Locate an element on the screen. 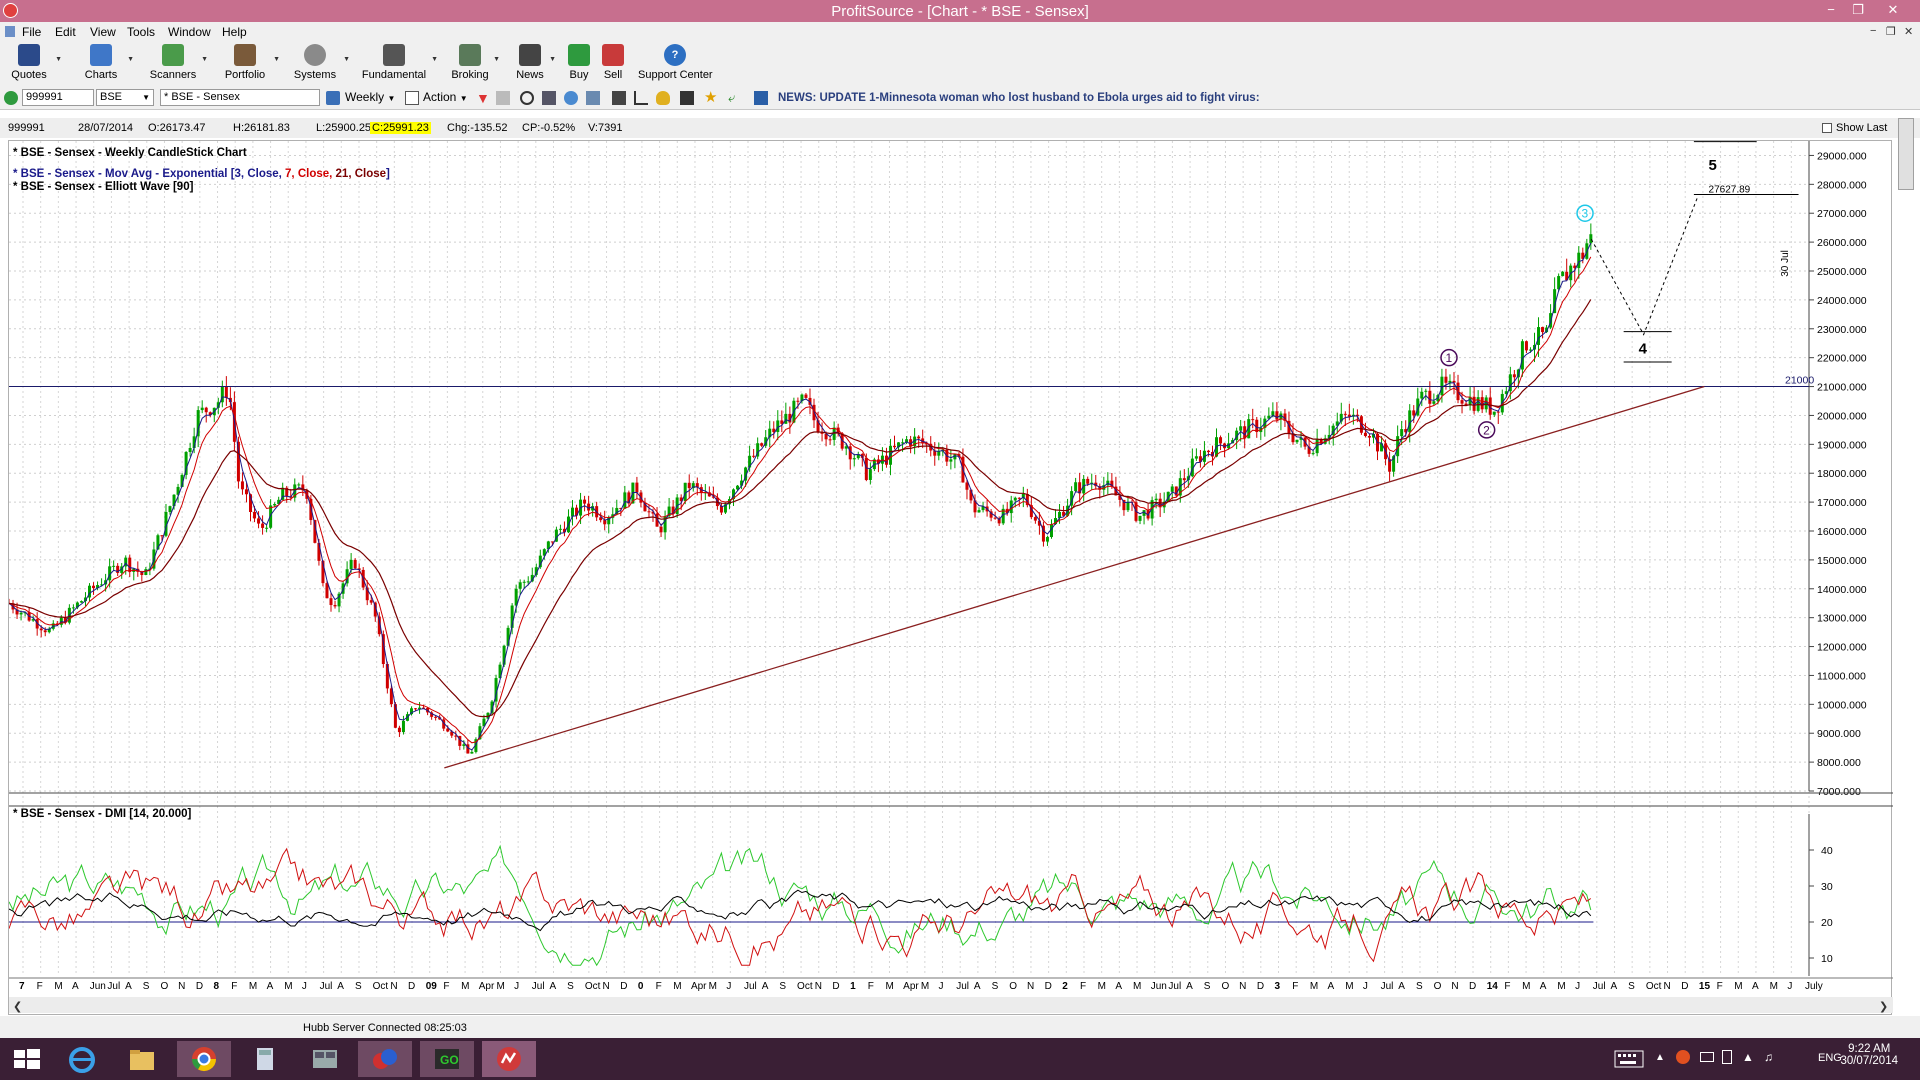  date-tick-label: A is located at coordinates (75, 986).